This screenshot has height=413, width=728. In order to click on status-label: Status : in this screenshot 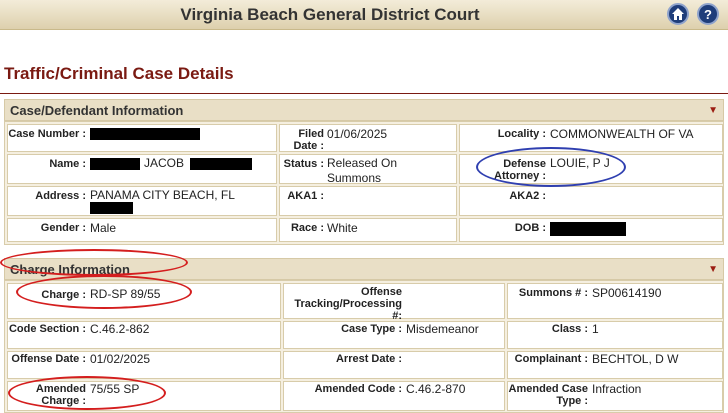, I will do `click(303, 164)`.